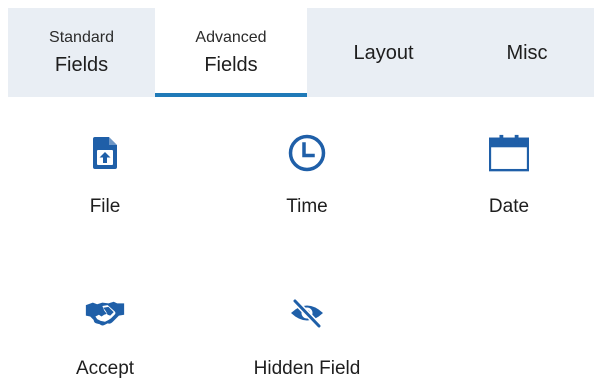 The width and height of the screenshot is (594, 383). I want to click on field-hidden-field-label: Hidden Field, so click(307, 368).